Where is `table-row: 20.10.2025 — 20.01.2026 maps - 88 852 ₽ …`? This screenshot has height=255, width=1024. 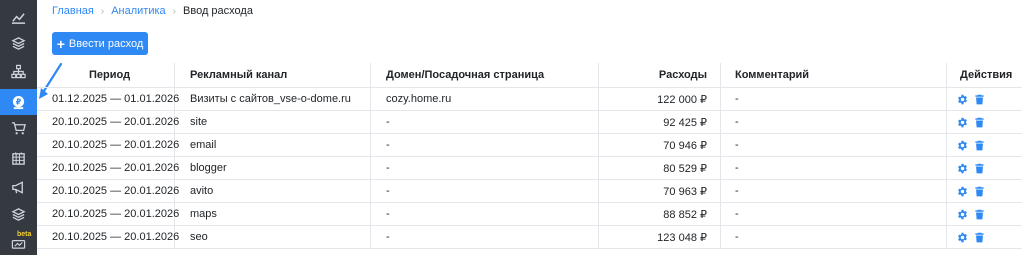 table-row: 20.10.2025 — 20.01.2026 maps - 88 852 ₽ … is located at coordinates (529, 214).